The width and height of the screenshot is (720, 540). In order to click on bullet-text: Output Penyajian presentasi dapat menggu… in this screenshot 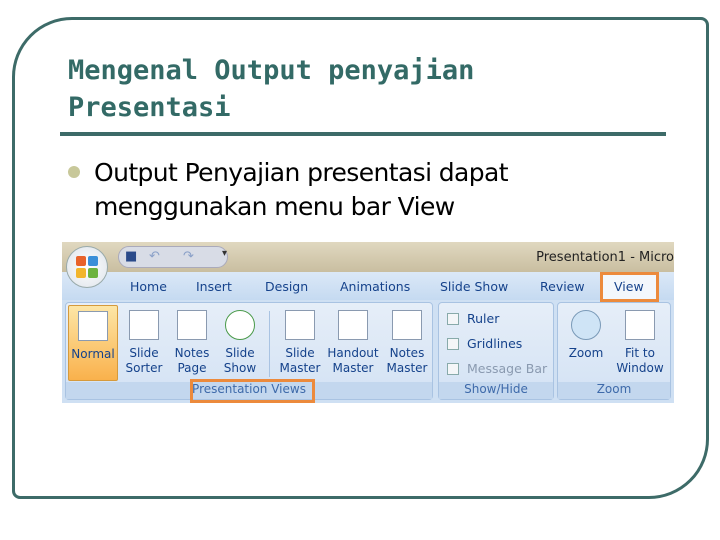, I will do `click(301, 190)`.